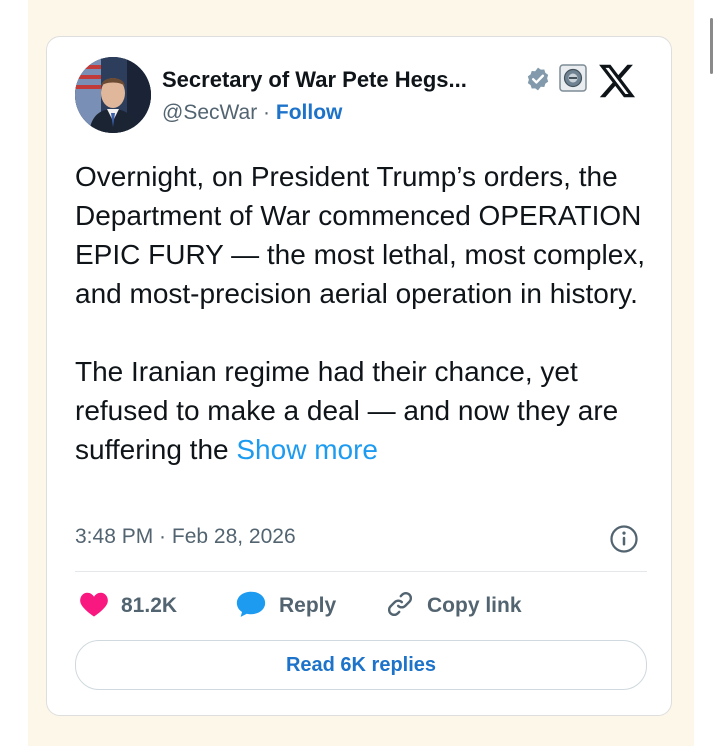 The width and height of the screenshot is (720, 746). I want to click on government-affiliate-icon, so click(573, 80).